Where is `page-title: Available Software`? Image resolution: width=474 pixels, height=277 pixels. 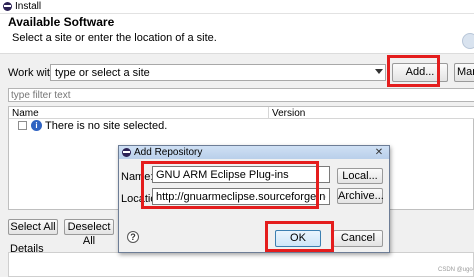
page-title: Available Software is located at coordinates (61, 22).